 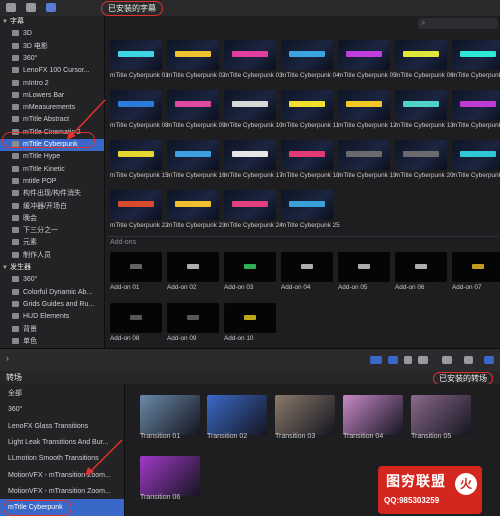 What do you see at coordinates (132, 8) in the screenshot?
I see `installed-titles-dropdown: 已安装的字幕` at bounding box center [132, 8].